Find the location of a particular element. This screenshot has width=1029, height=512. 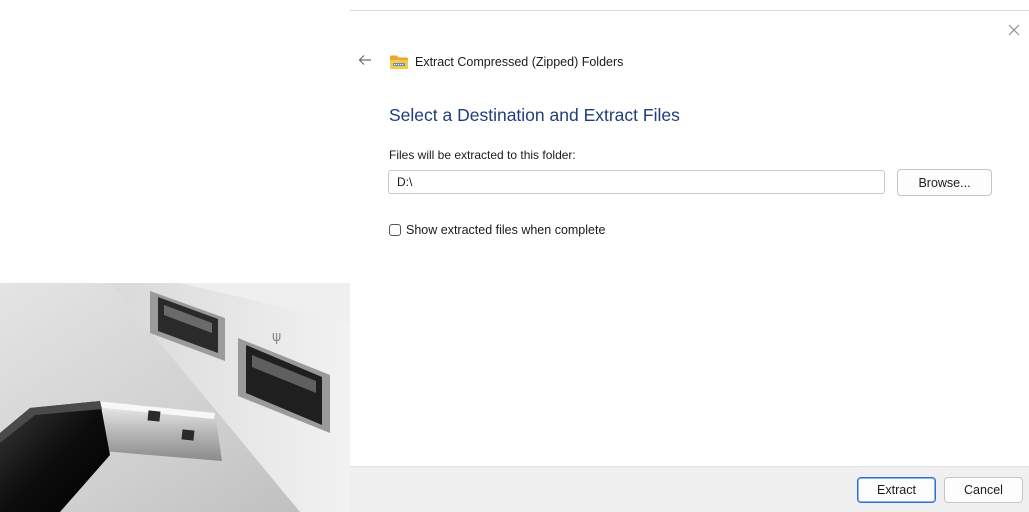

show-files-option: Show extracted files when complete is located at coordinates (497, 230).